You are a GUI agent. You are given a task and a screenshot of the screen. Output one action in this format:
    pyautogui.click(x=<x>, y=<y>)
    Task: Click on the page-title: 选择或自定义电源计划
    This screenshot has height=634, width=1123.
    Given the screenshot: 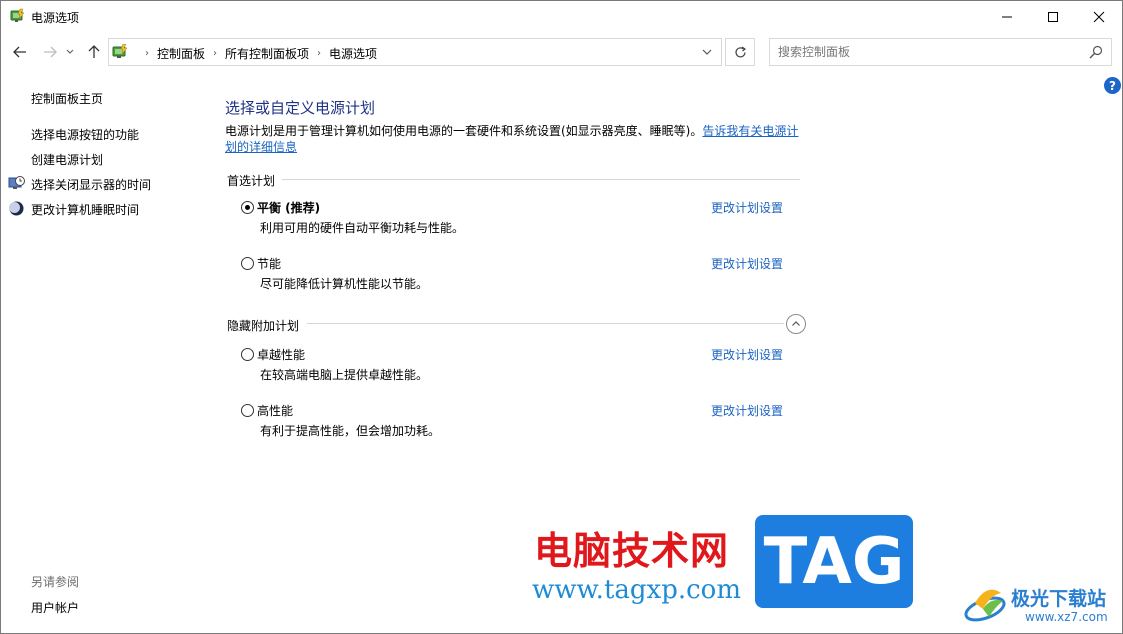 What is the action you would take?
    pyautogui.click(x=300, y=108)
    